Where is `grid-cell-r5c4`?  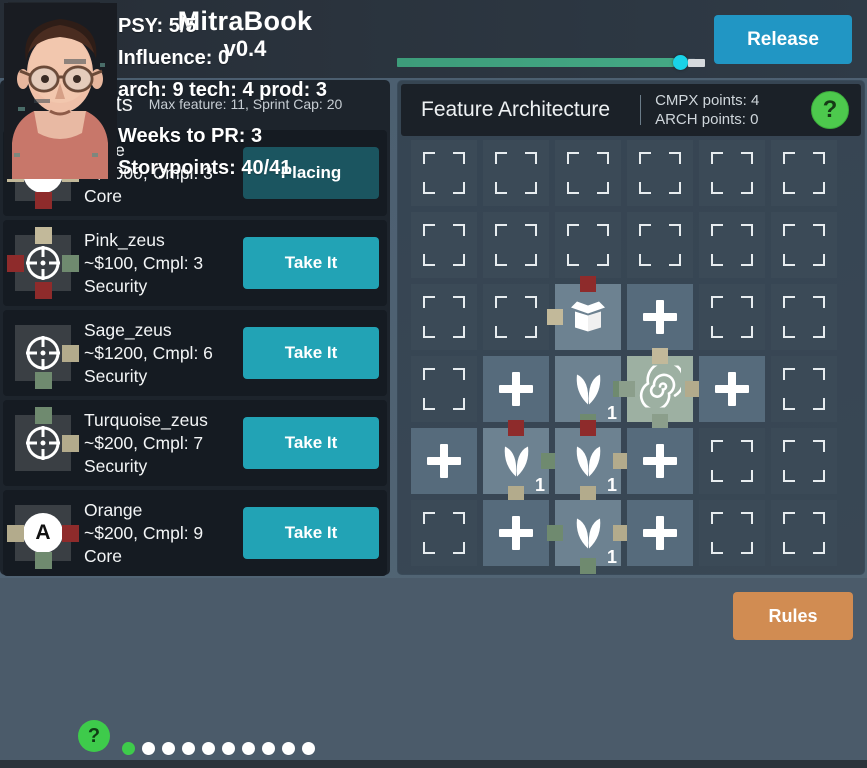 grid-cell-r5c4 is located at coordinates (660, 461).